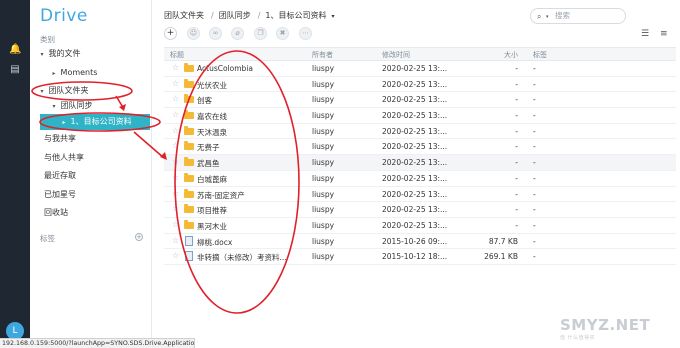 The width and height of the screenshot is (680, 348). What do you see at coordinates (486, 55) in the screenshot?
I see `col-size: 大小` at bounding box center [486, 55].